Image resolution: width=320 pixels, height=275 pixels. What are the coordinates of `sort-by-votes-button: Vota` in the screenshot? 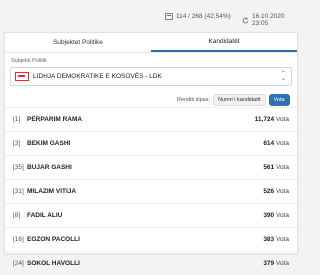 It's located at (279, 100).